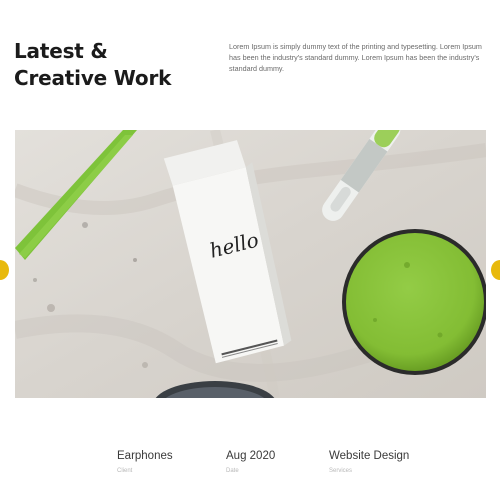 This screenshot has height=500, width=500. What do you see at coordinates (109, 65) in the screenshot?
I see `section-heading: Latest & Creative Work` at bounding box center [109, 65].